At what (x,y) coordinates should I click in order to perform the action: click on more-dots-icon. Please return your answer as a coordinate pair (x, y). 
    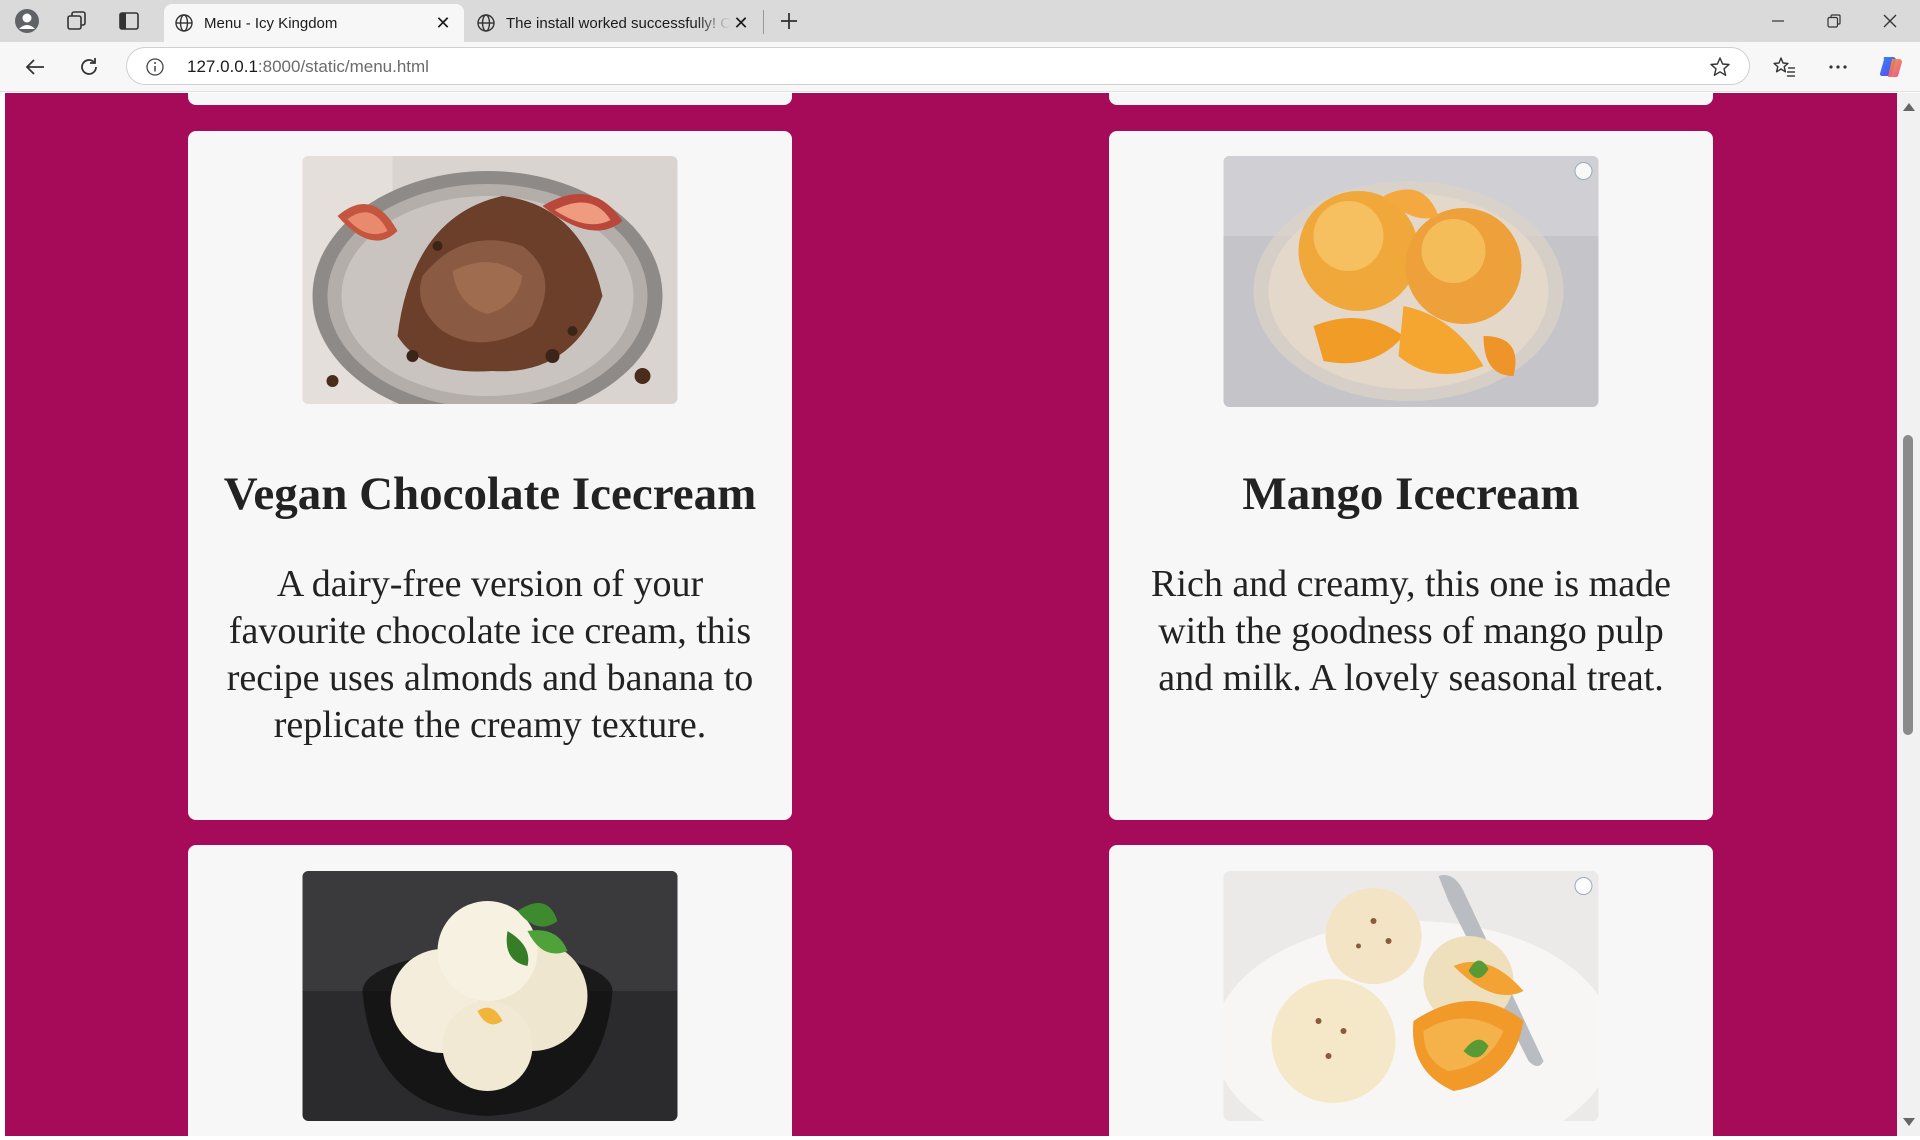
    Looking at the image, I should click on (1838, 67).